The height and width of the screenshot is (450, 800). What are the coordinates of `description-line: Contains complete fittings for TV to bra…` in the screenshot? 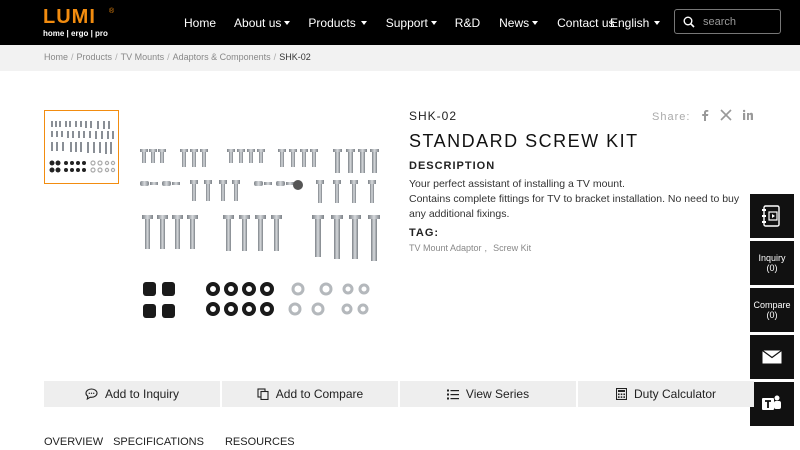 It's located at (574, 206).